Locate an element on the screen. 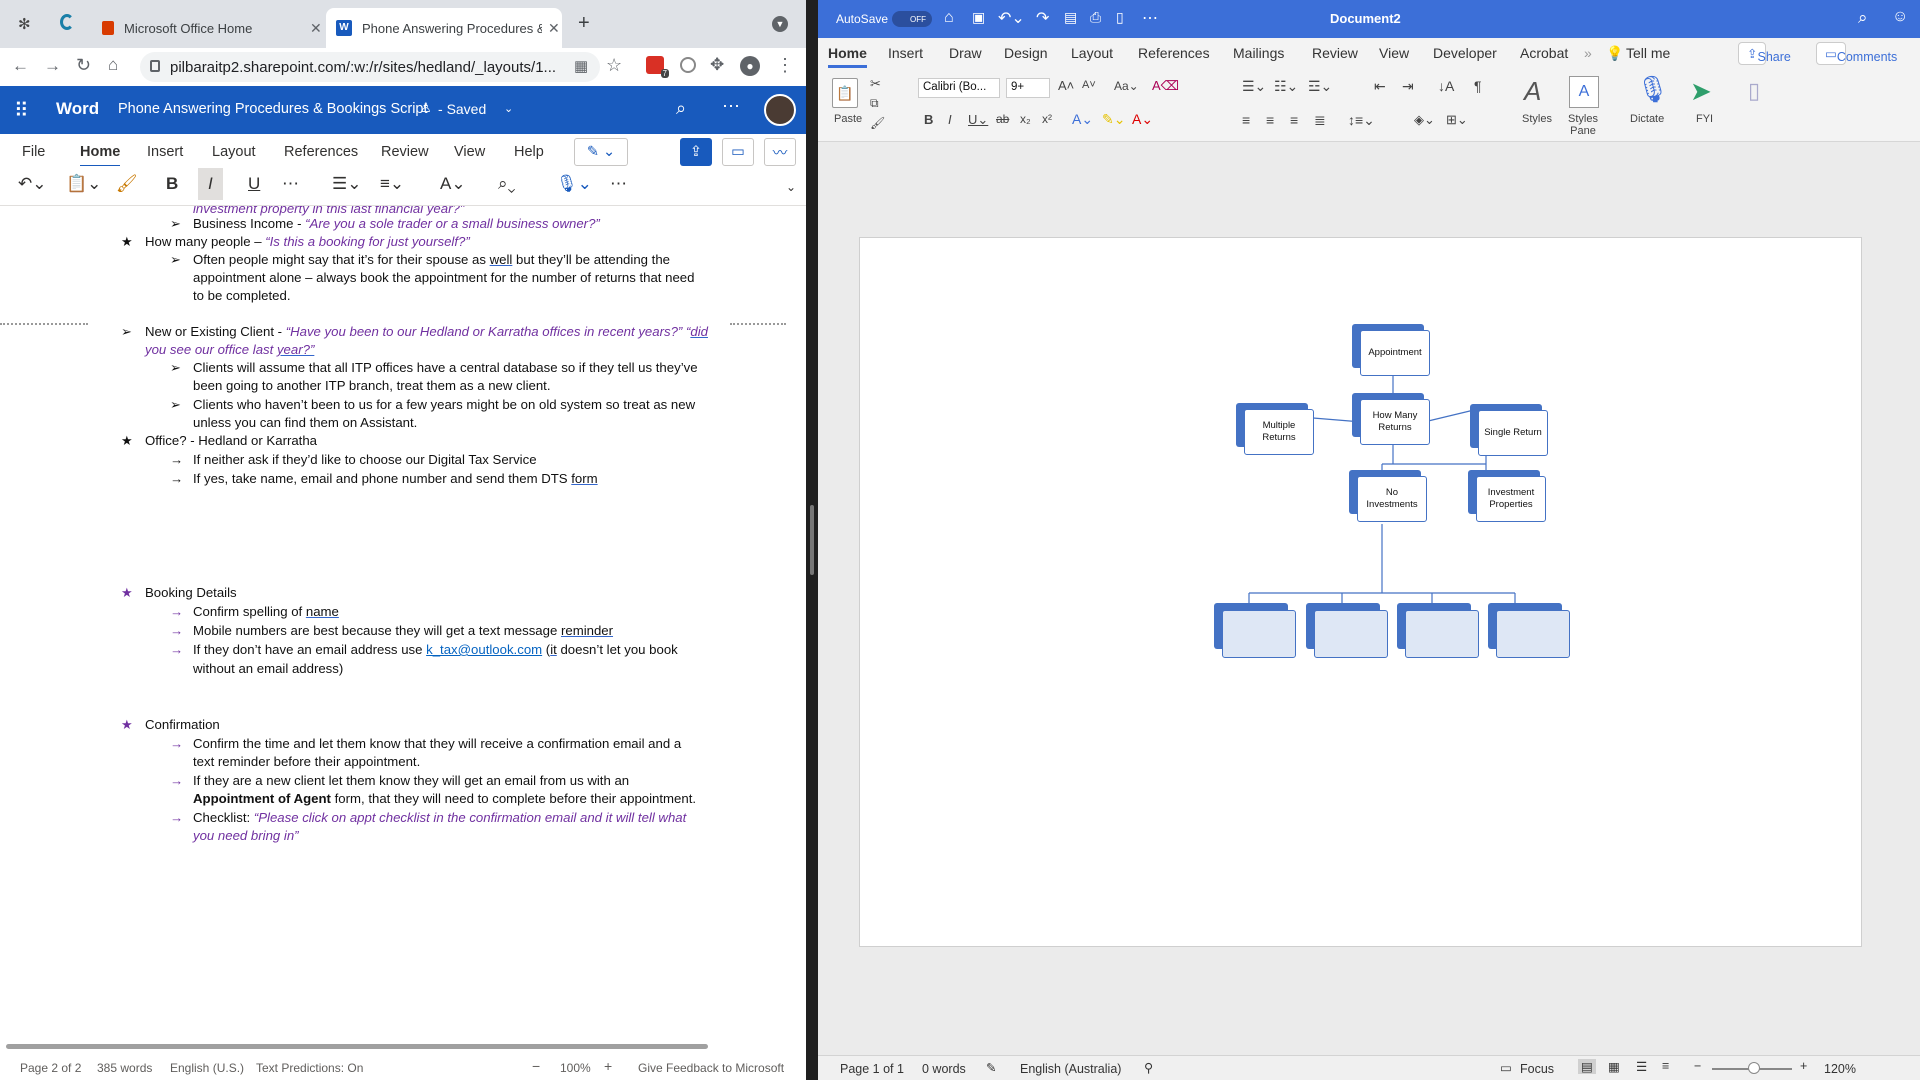  outline-icon: ☰ is located at coordinates (1641, 1066).